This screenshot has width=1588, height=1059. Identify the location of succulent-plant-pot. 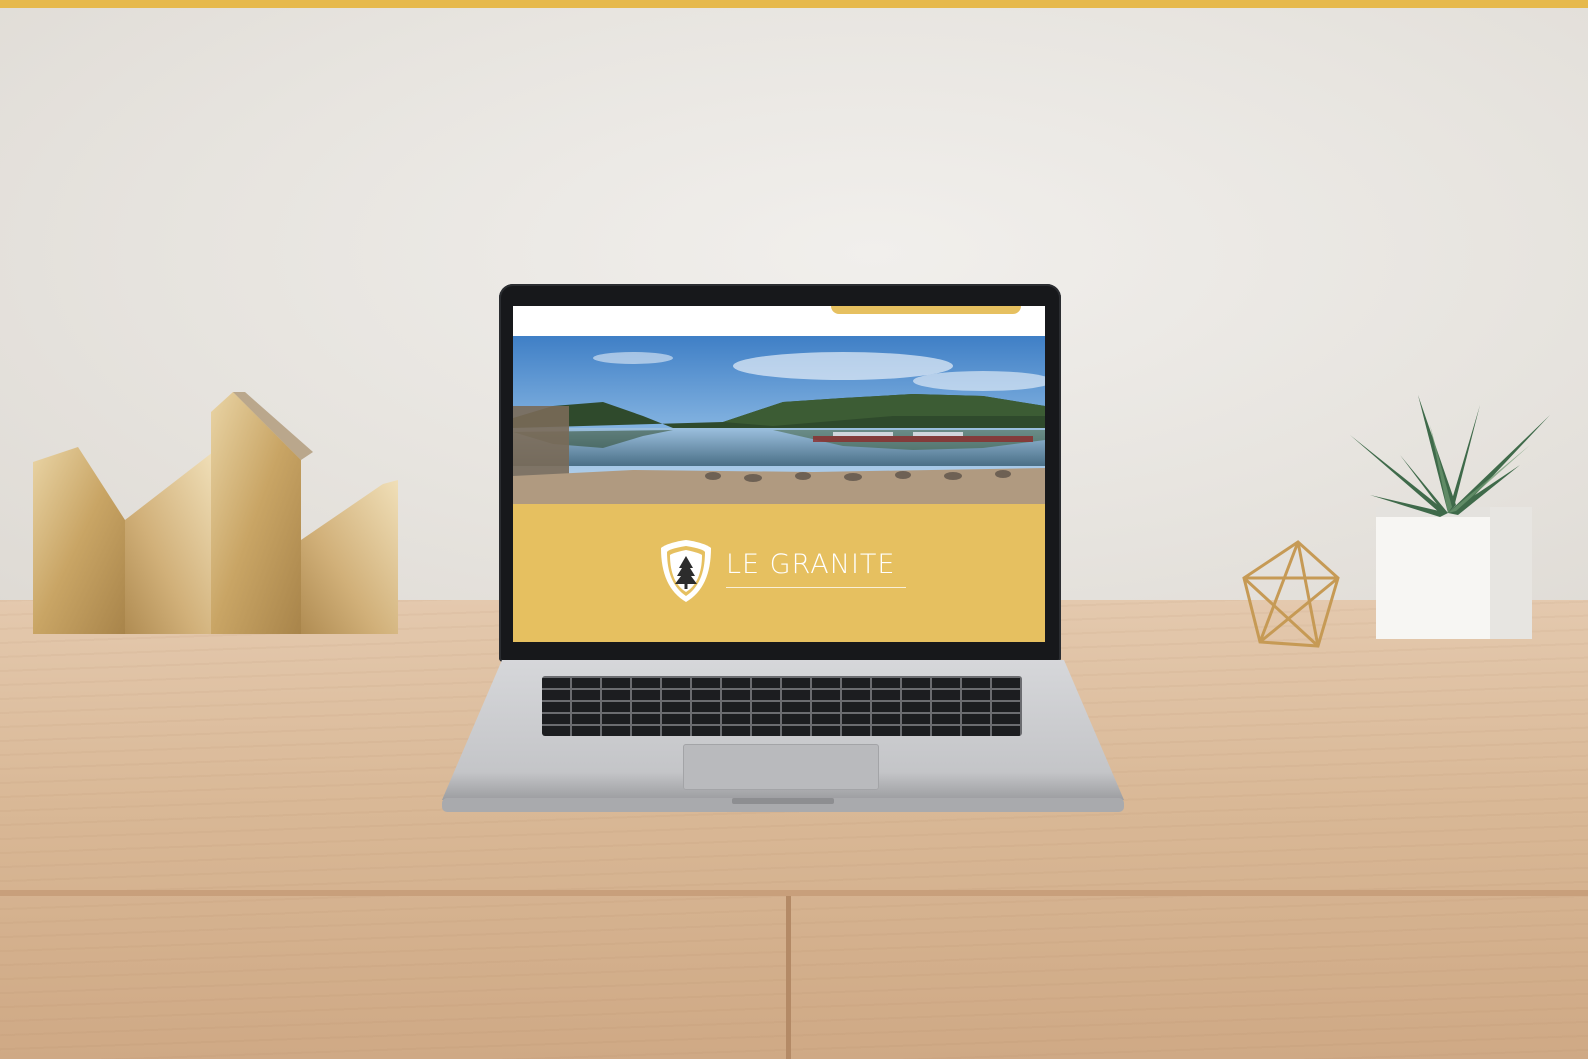
(1445, 517).